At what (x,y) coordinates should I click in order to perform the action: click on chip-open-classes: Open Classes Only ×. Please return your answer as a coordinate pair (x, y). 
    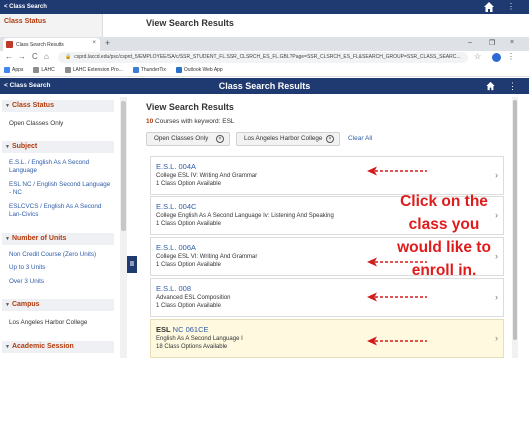
    Looking at the image, I should click on (188, 139).